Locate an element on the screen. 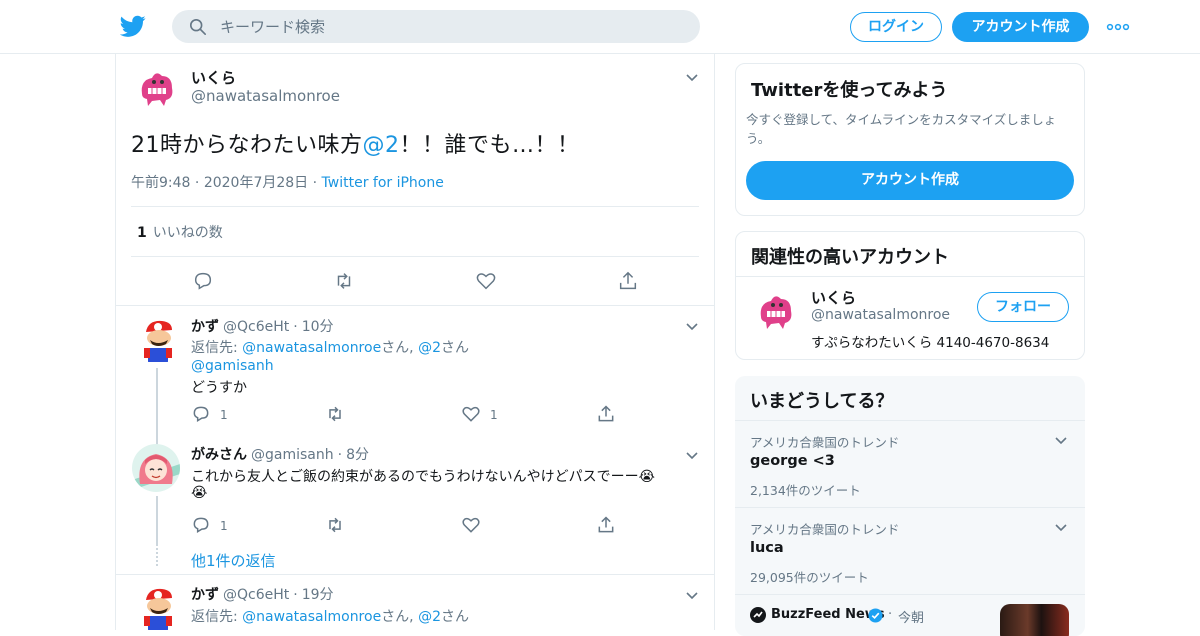 The image size is (1200, 636). mention-link: @gamisanh is located at coordinates (232, 366).